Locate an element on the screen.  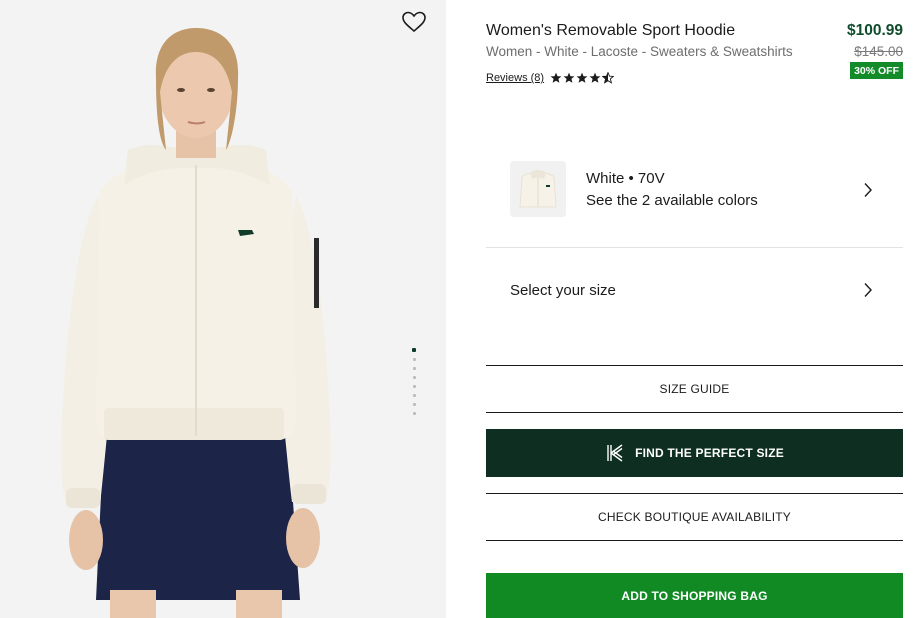
add-to-bag-label: ADD TO SHOPPING BAG is located at coordinates (694, 596).